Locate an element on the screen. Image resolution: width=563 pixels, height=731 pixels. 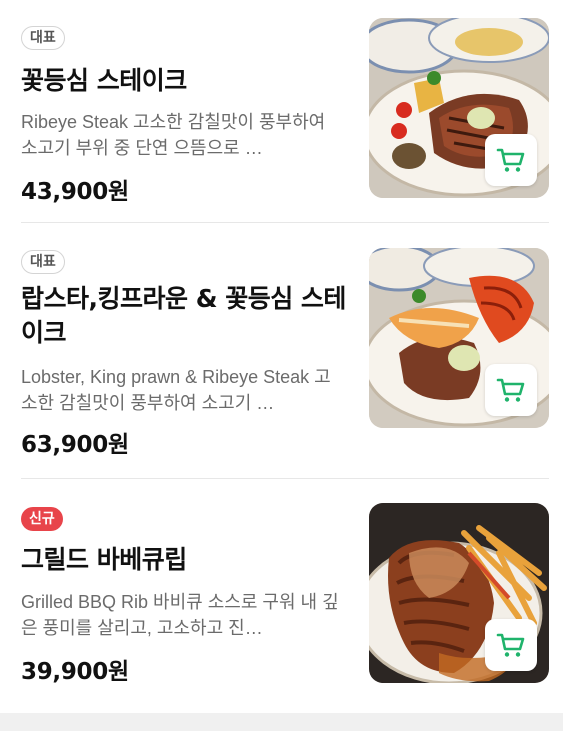
menu-item-price: 43,900원 is located at coordinates (75, 192).